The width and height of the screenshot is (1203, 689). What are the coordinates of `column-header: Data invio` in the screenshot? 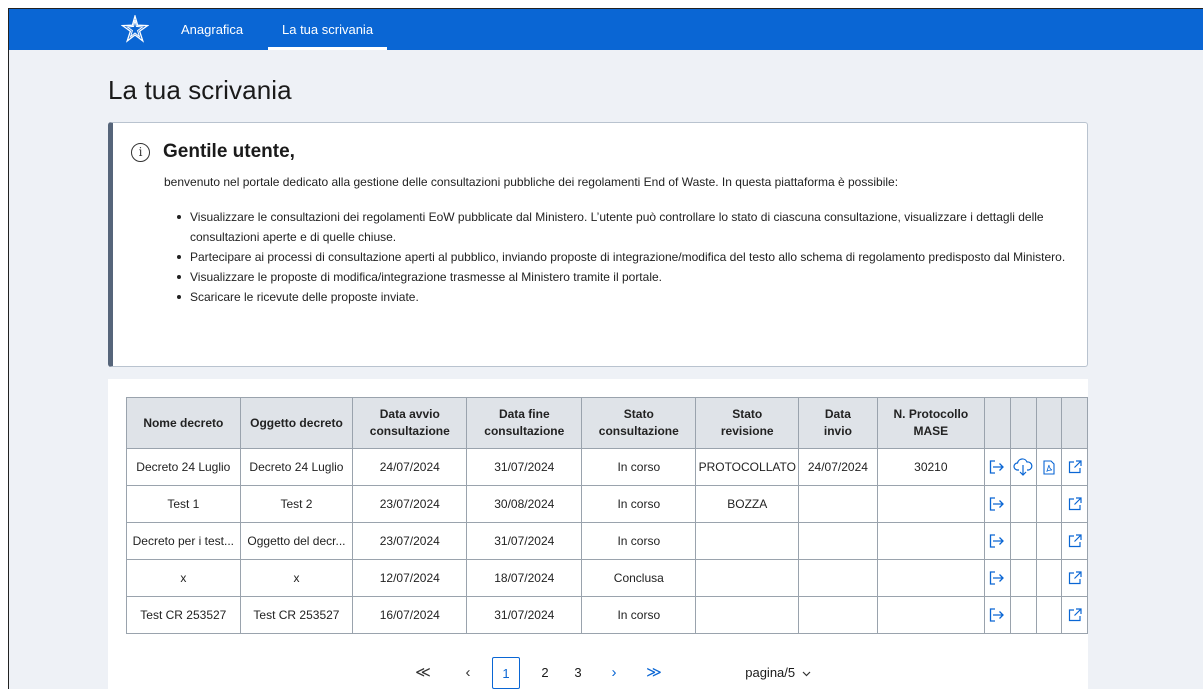 It's located at (838, 423).